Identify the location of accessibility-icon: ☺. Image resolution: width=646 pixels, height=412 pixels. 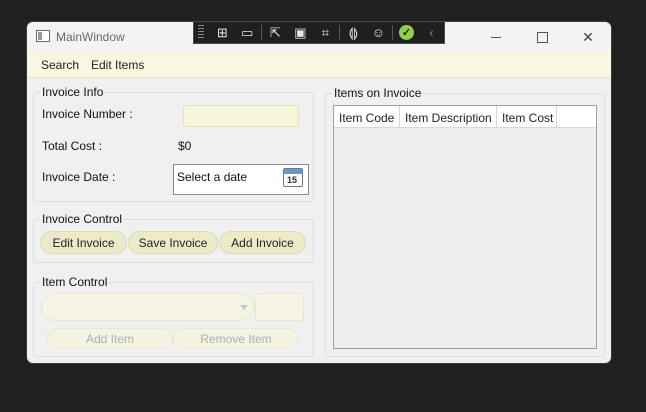
(378, 32).